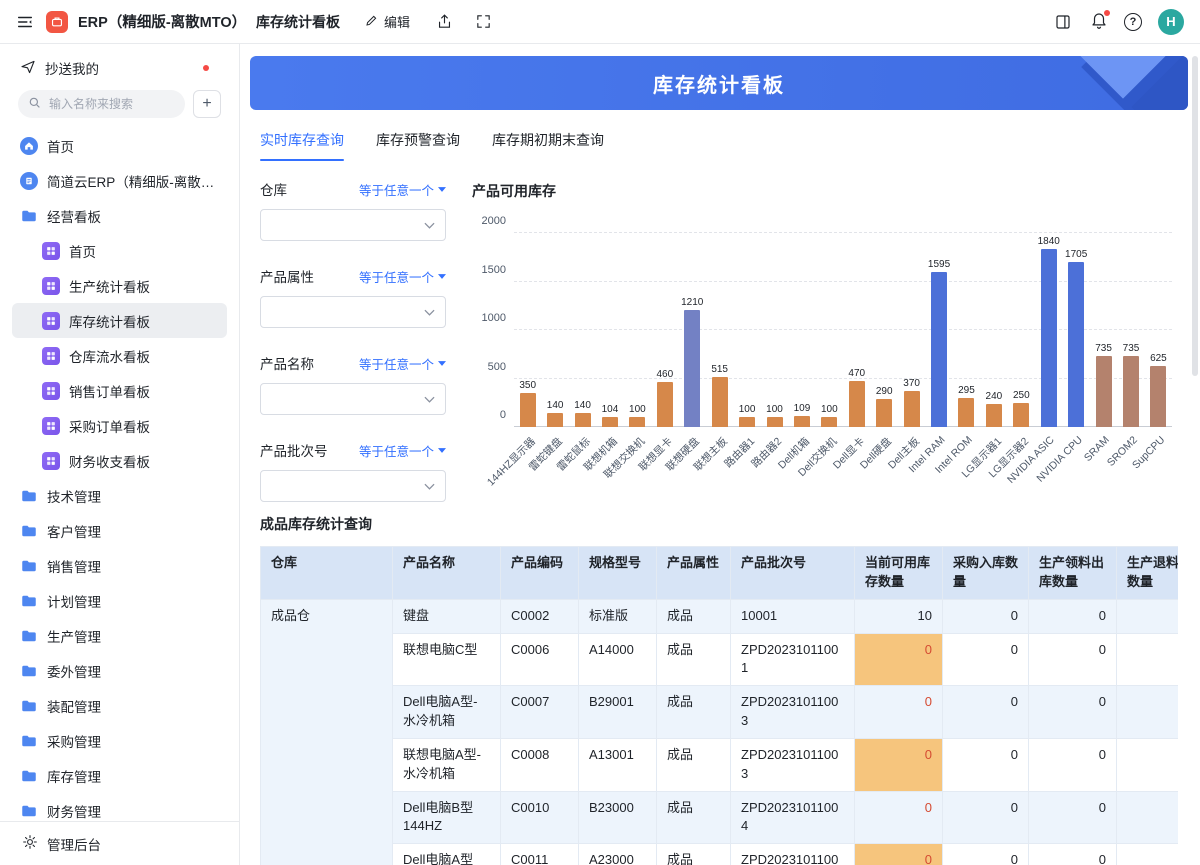  I want to click on search-input, so click(111, 104).